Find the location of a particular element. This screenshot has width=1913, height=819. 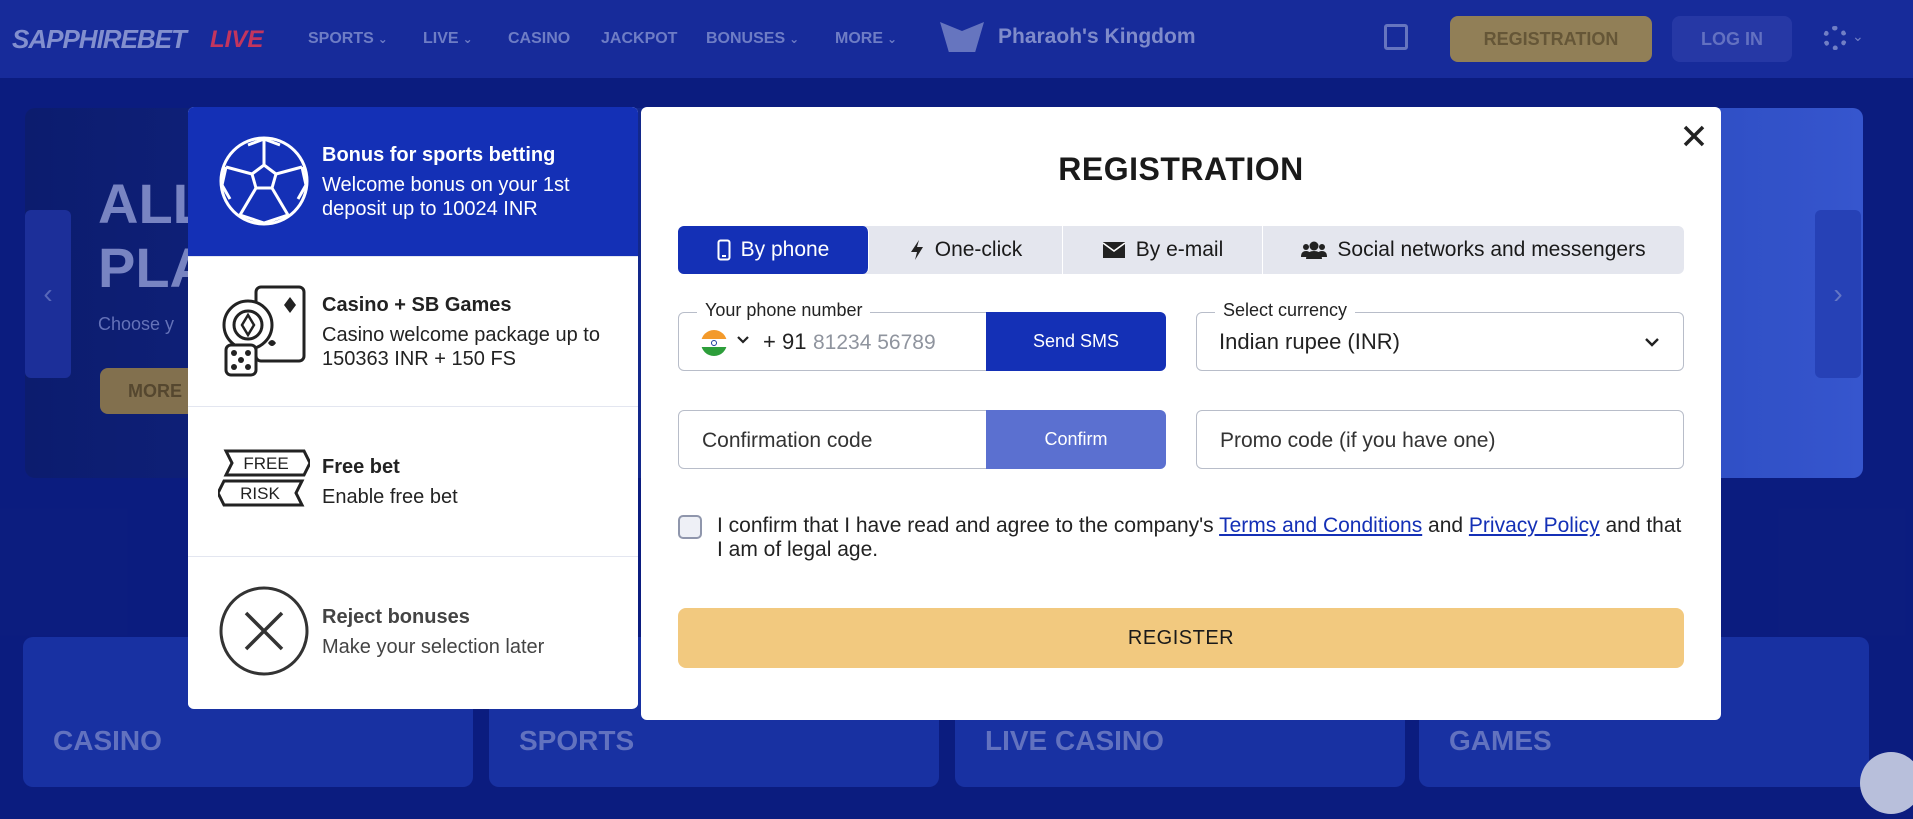

send-sms-button: Send SMS is located at coordinates (1076, 341).